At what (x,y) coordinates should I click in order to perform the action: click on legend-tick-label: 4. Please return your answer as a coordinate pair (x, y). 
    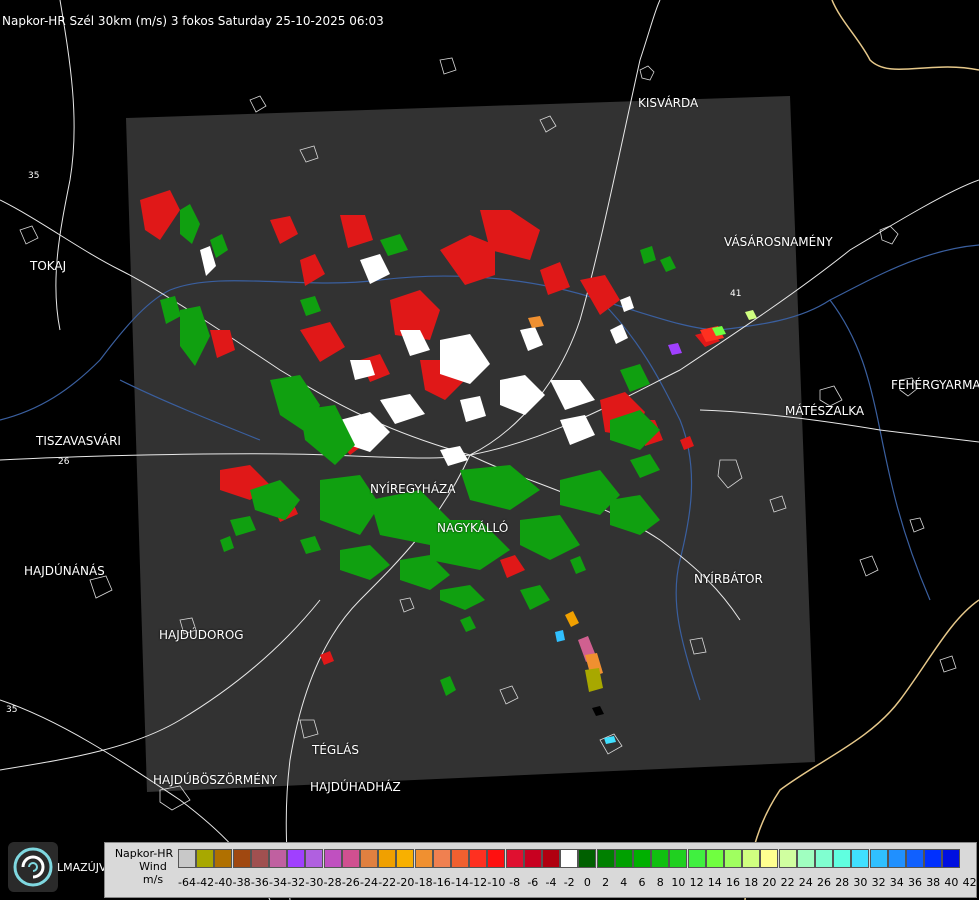
    Looking at the image, I should click on (624, 882).